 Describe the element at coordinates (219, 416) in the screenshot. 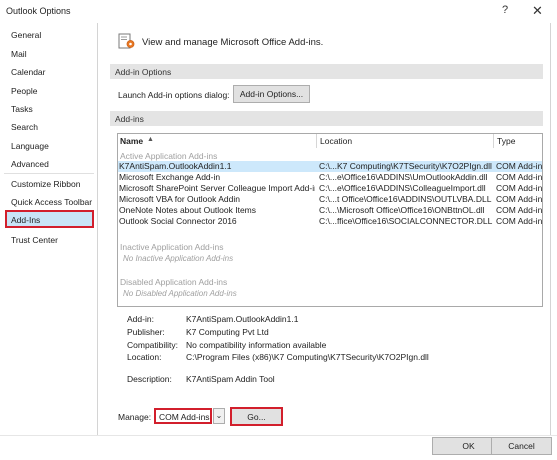

I see `chevron-down-icon: ⌄` at that location.